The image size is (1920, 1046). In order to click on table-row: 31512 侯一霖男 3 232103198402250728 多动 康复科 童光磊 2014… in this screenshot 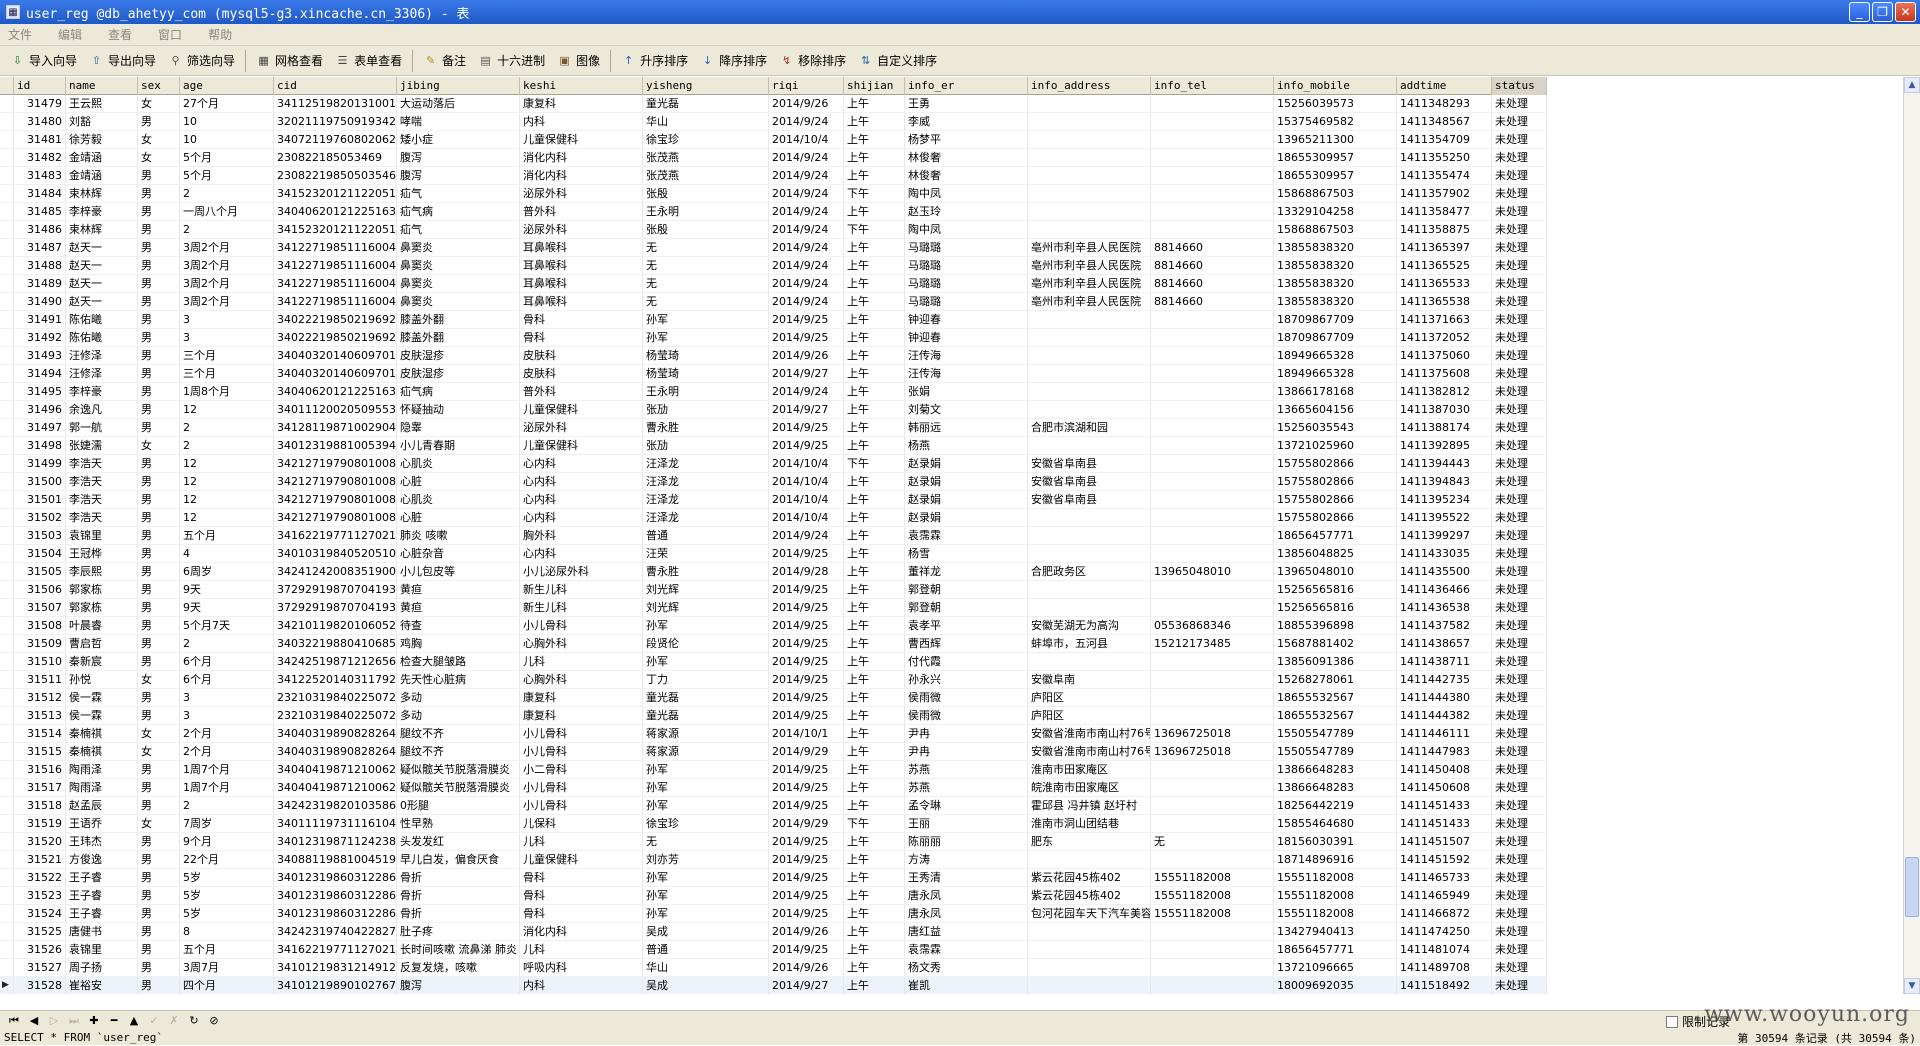, I will do `click(773, 698)`.